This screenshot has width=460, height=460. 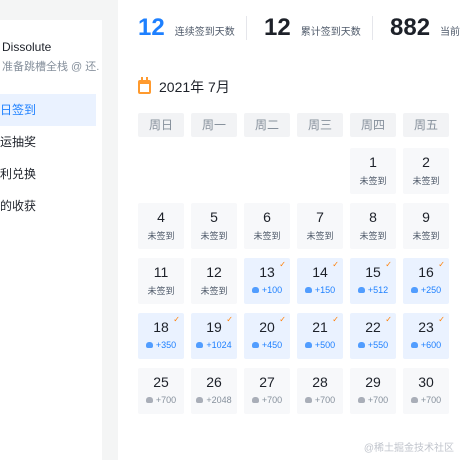 What do you see at coordinates (48, 174) in the screenshot?
I see `sidebar-item-rewards-exchange: 利兑换` at bounding box center [48, 174].